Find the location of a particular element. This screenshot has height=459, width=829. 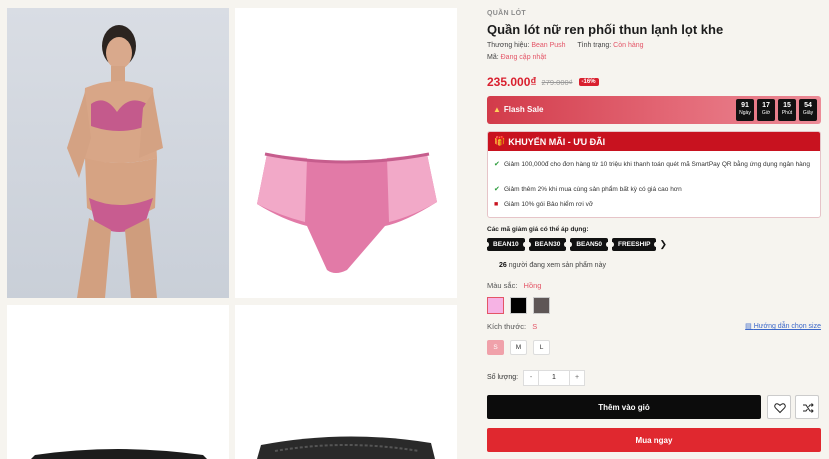

size-option-l: L is located at coordinates (541, 347).